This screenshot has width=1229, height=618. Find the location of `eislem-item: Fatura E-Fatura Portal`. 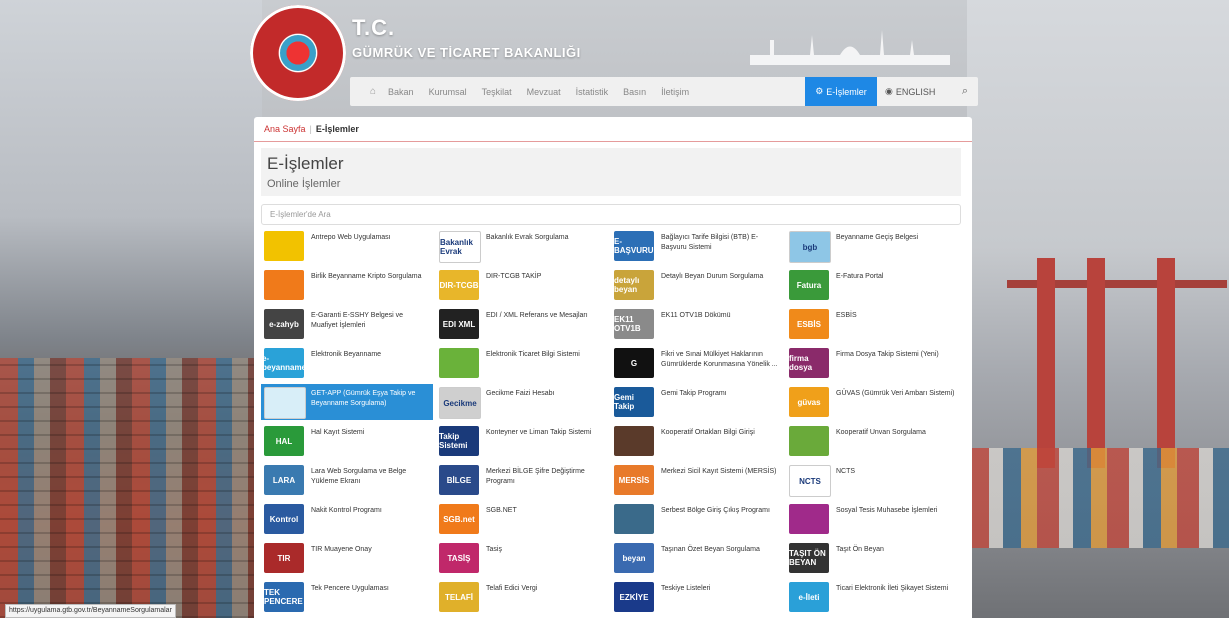

eislem-item: Fatura E-Fatura Portal is located at coordinates (872, 285).